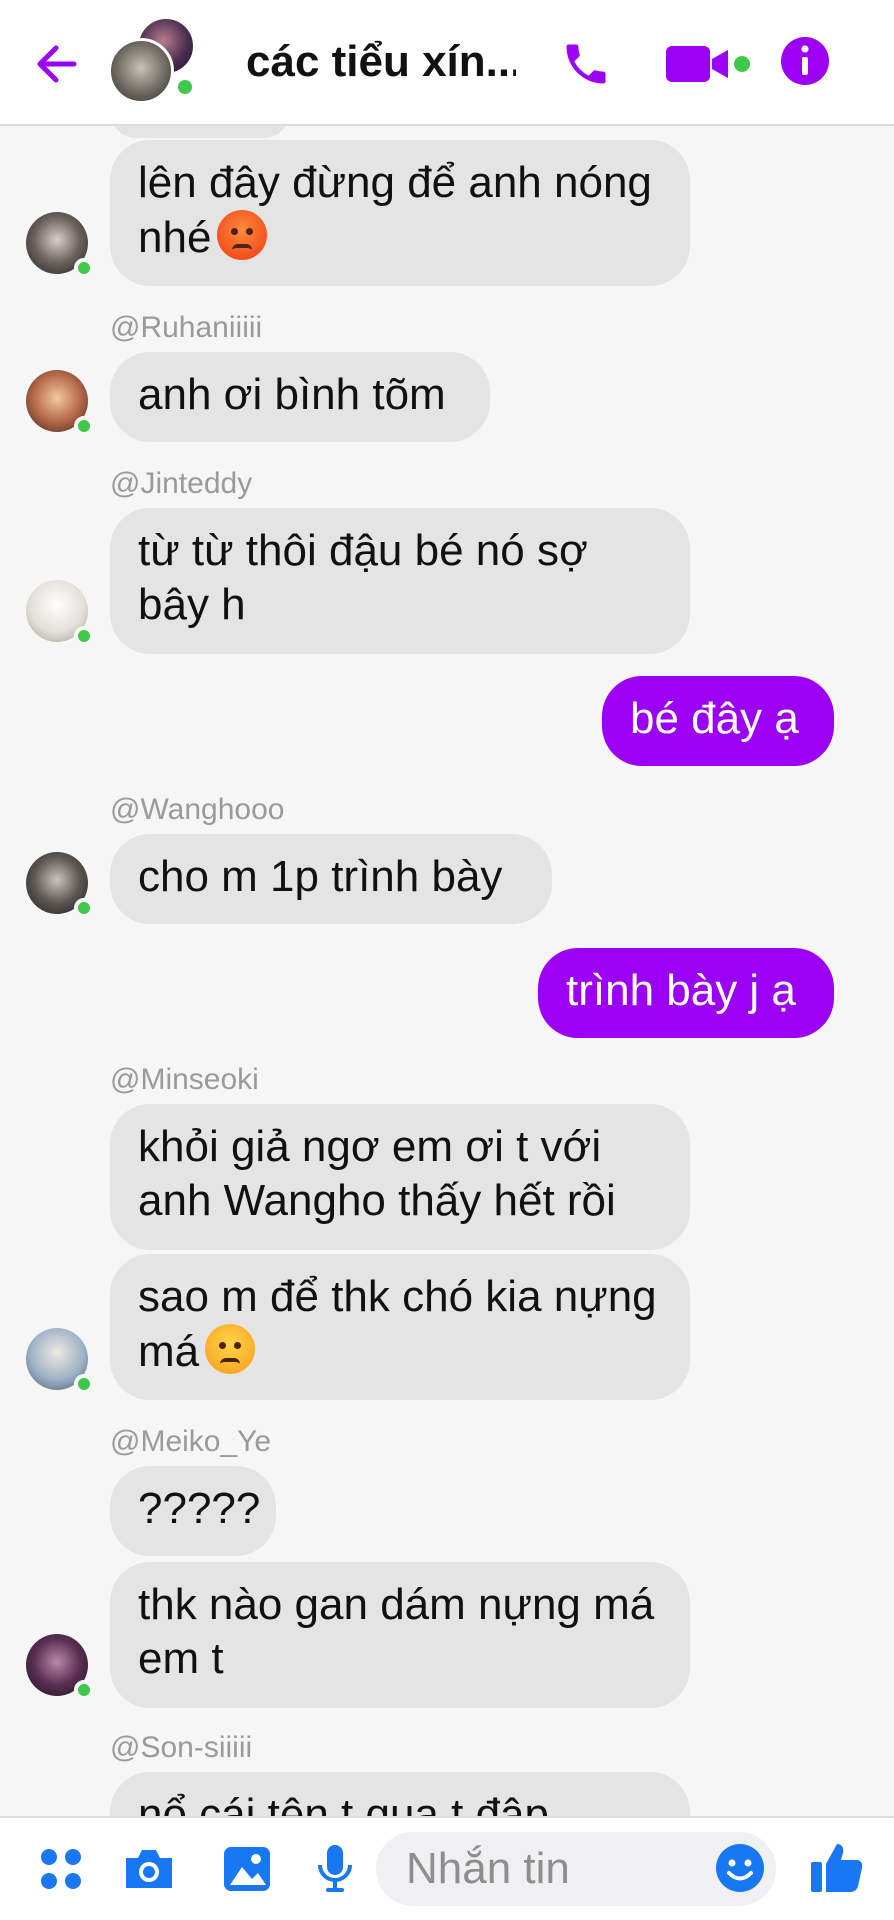 The height and width of the screenshot is (1920, 894). Describe the element at coordinates (181, 483) in the screenshot. I see `sender-name: @Jinteddy` at that location.